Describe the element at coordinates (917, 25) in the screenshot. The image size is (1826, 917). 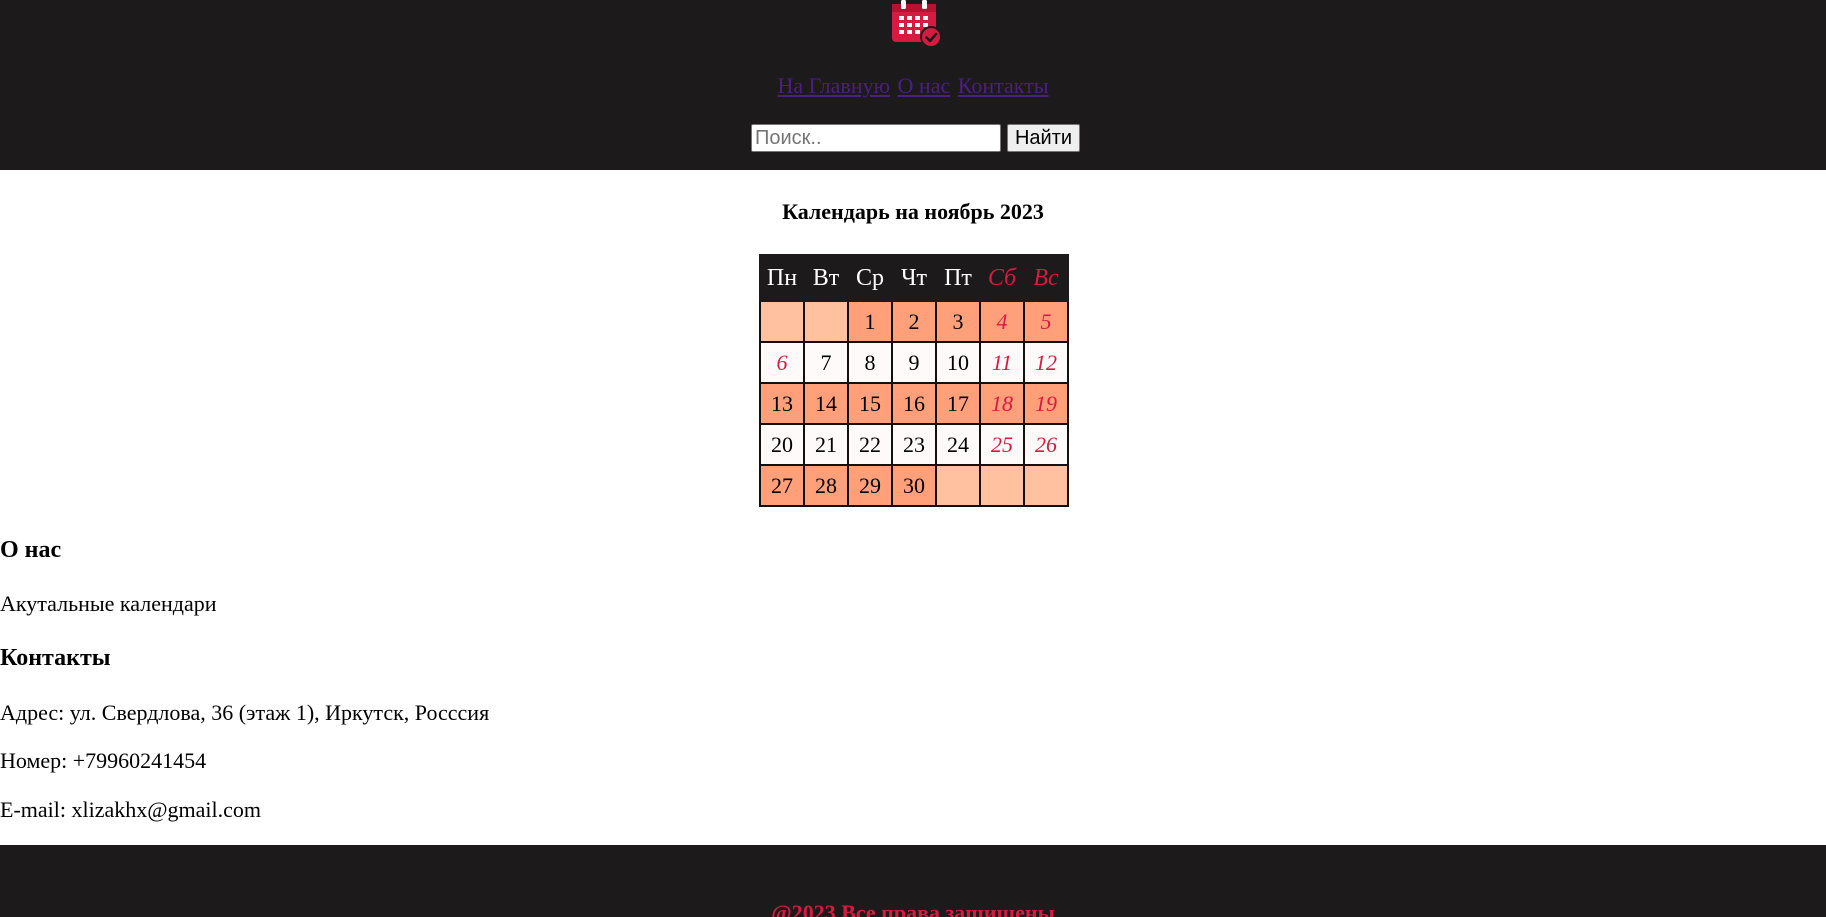
I see `calendar-check-icon` at that location.